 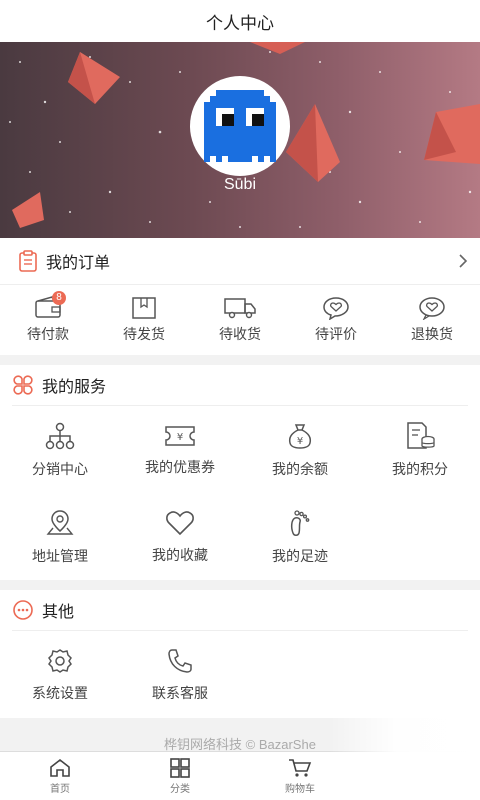 I want to click on tab-category: 分类, so click(x=180, y=776).